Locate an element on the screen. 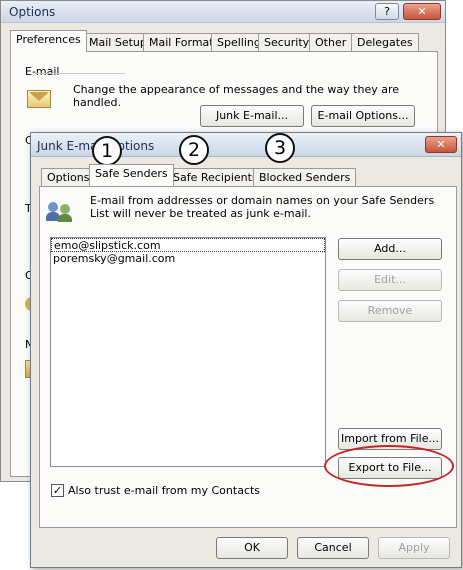 This screenshot has height=570, width=463. tab-junk-options: Options is located at coordinates (68, 177).